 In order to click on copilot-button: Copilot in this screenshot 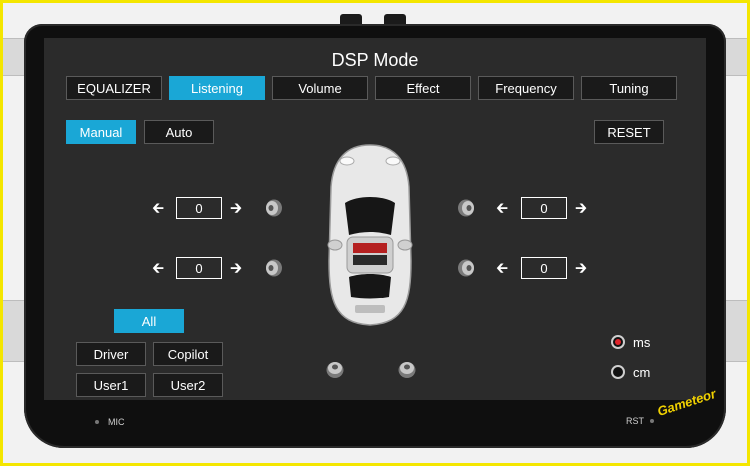, I will do `click(188, 354)`.